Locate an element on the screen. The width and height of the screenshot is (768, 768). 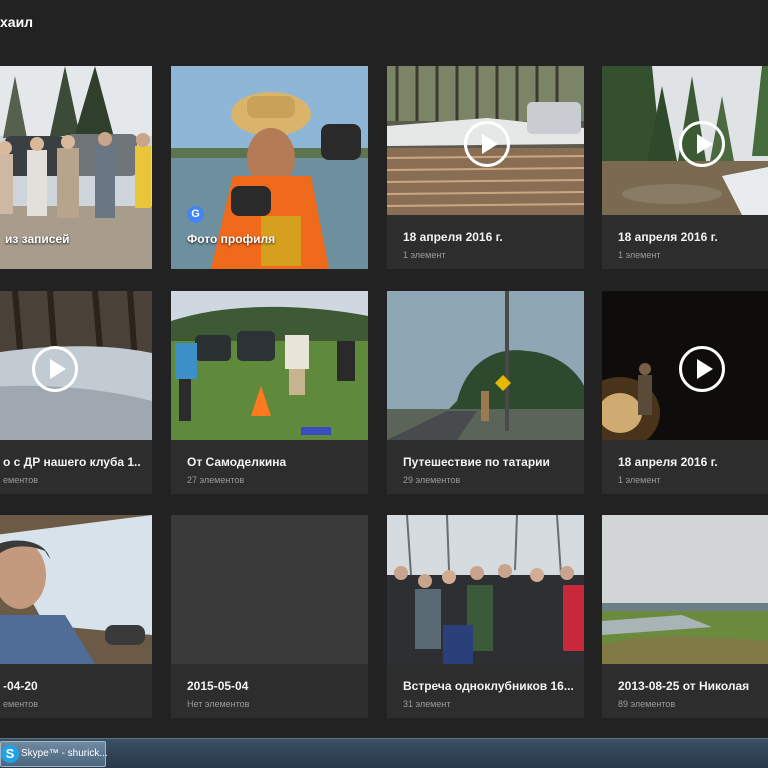
album-title: Путешествие по татарии is located at coordinates (476, 462).